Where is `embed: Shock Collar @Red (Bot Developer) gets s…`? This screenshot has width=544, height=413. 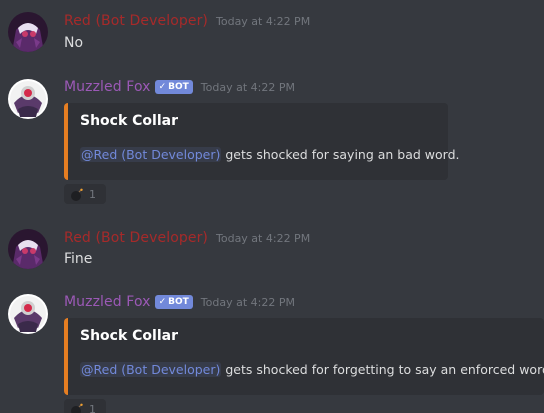
embed: Shock Collar @Red (Bot Developer) gets s… is located at coordinates (262, 141).